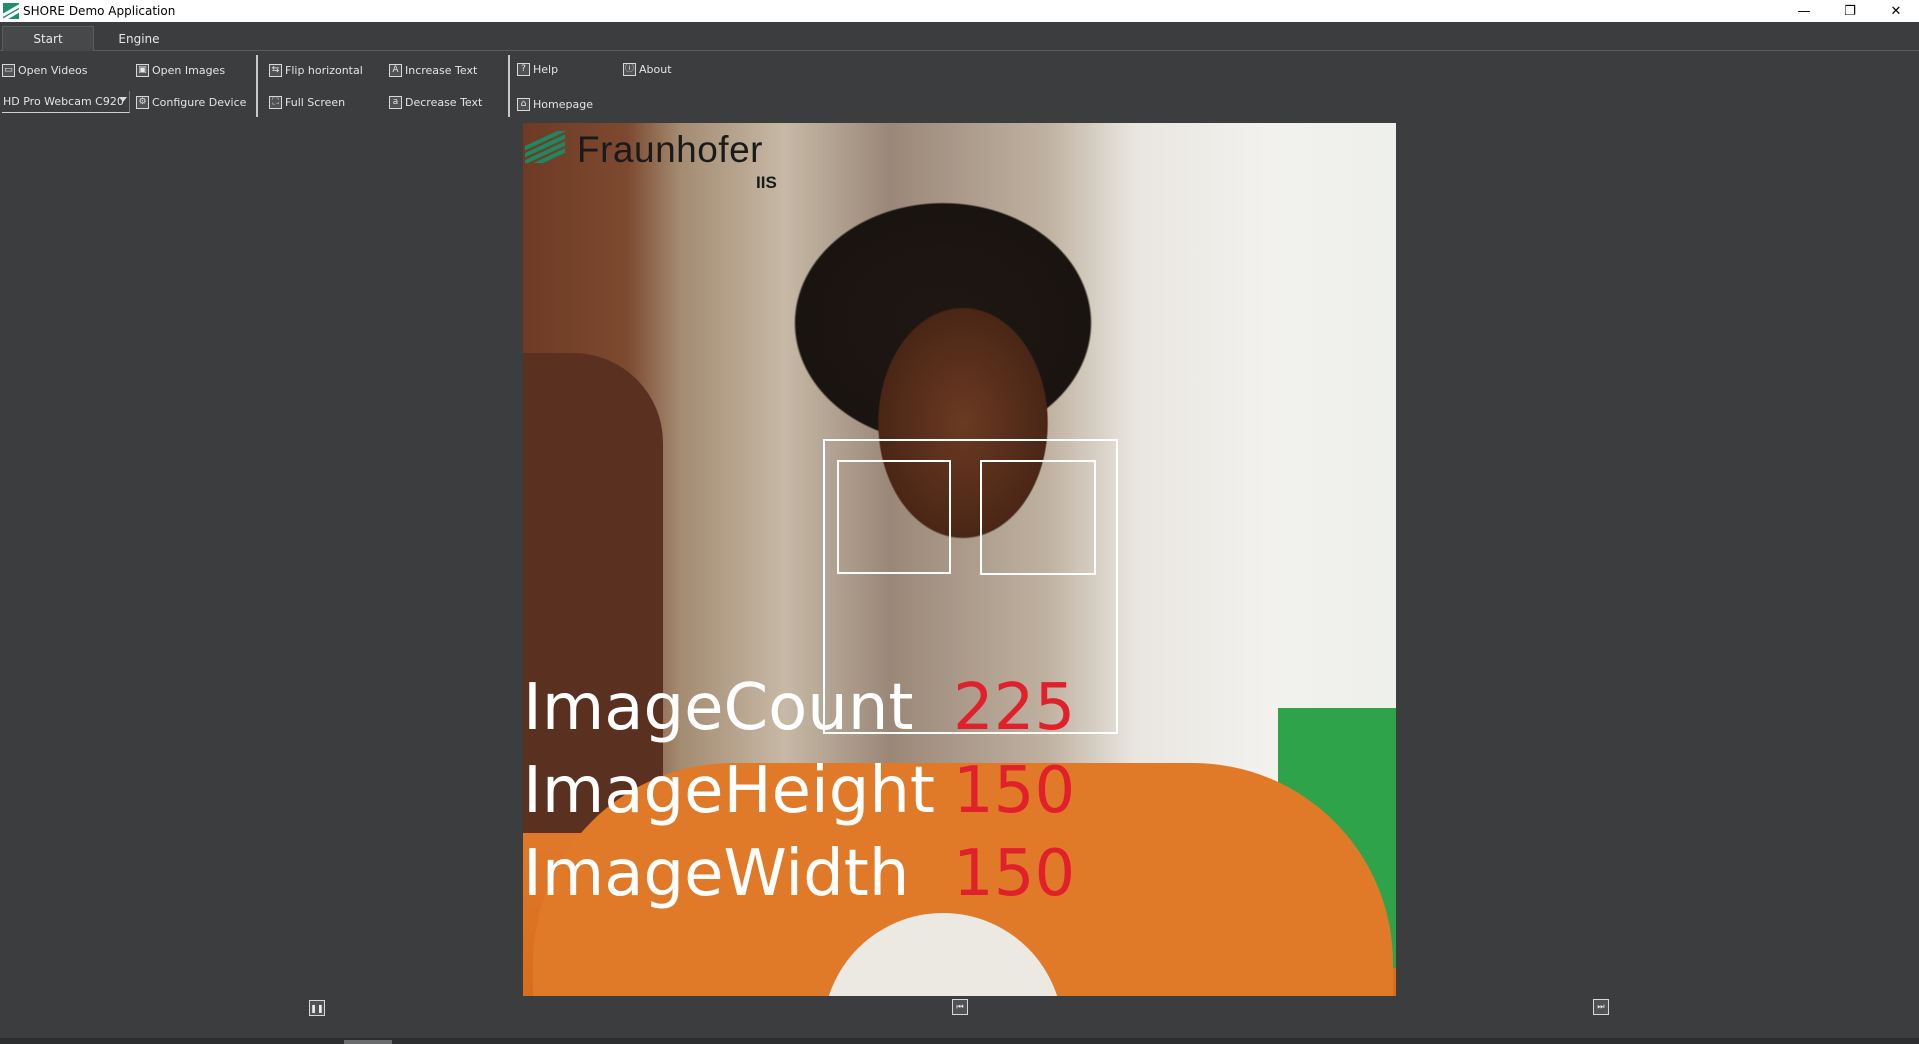 This screenshot has height=1044, width=1919. I want to click on configure-device-label: Configure Device, so click(199, 102).